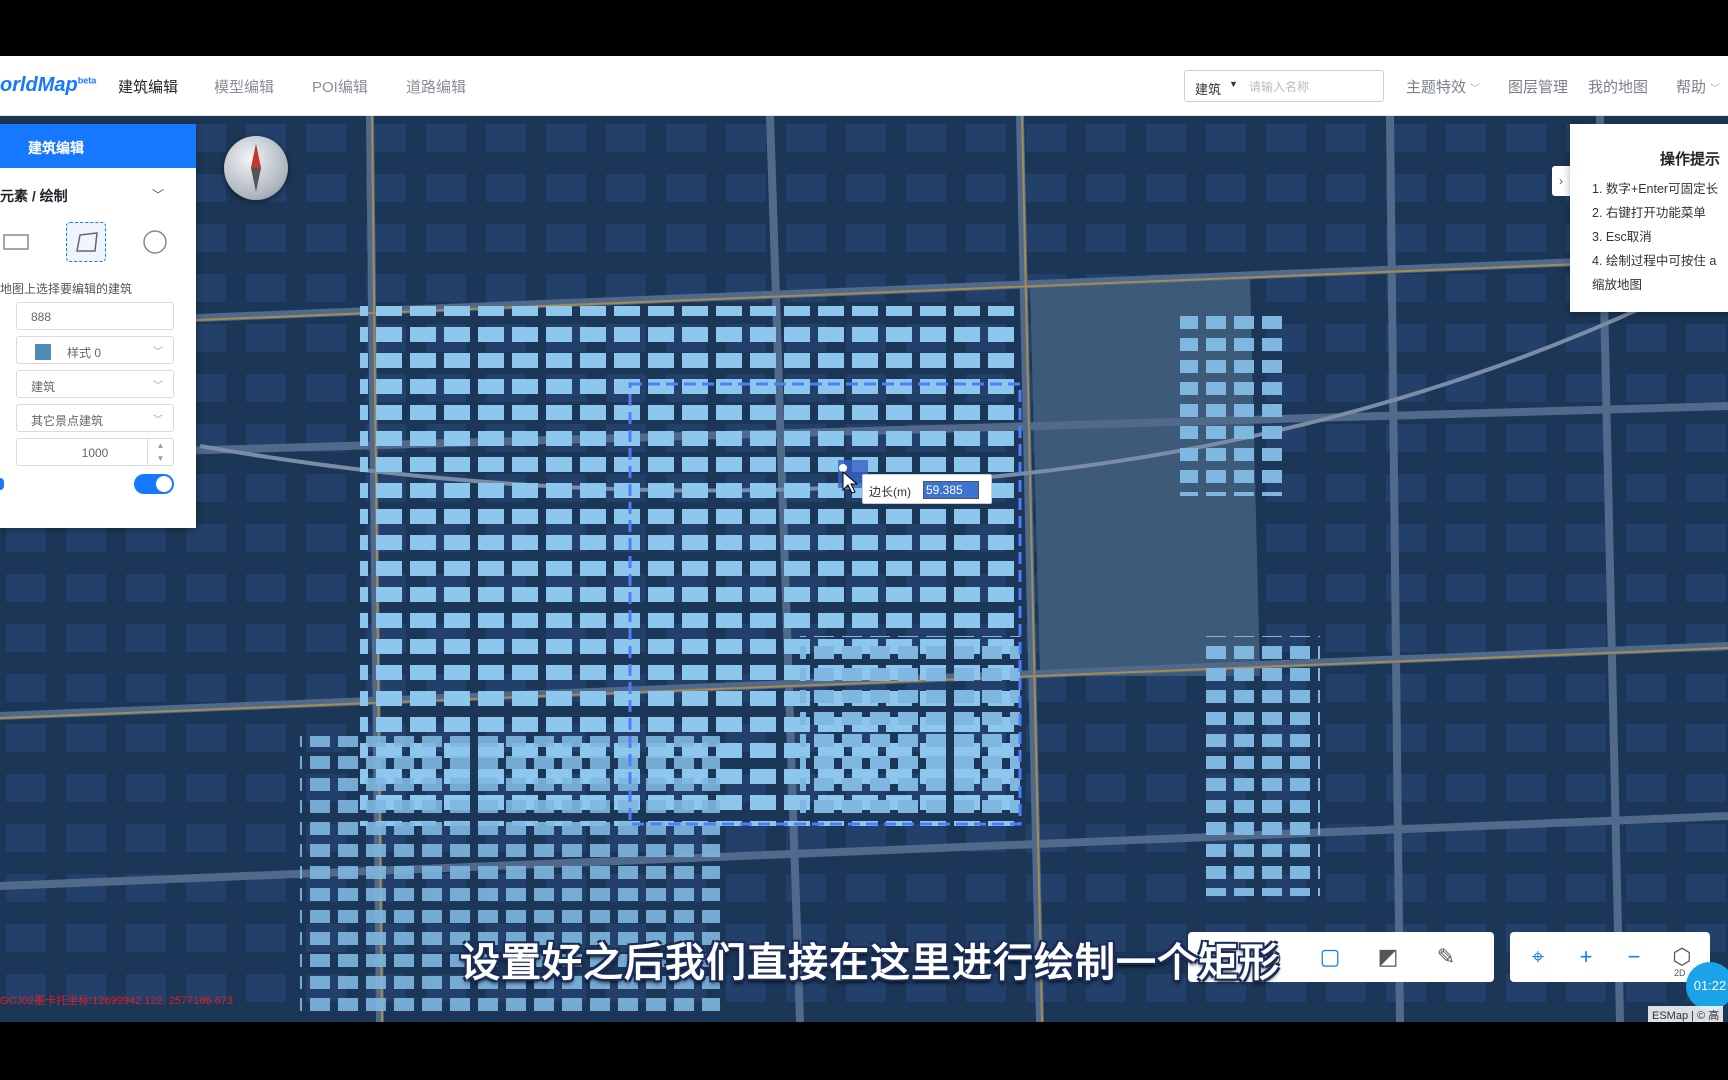 Image resolution: width=1728 pixels, height=1080 pixels. Describe the element at coordinates (1634, 957) in the screenshot. I see `zoom-out-icon: −` at that location.